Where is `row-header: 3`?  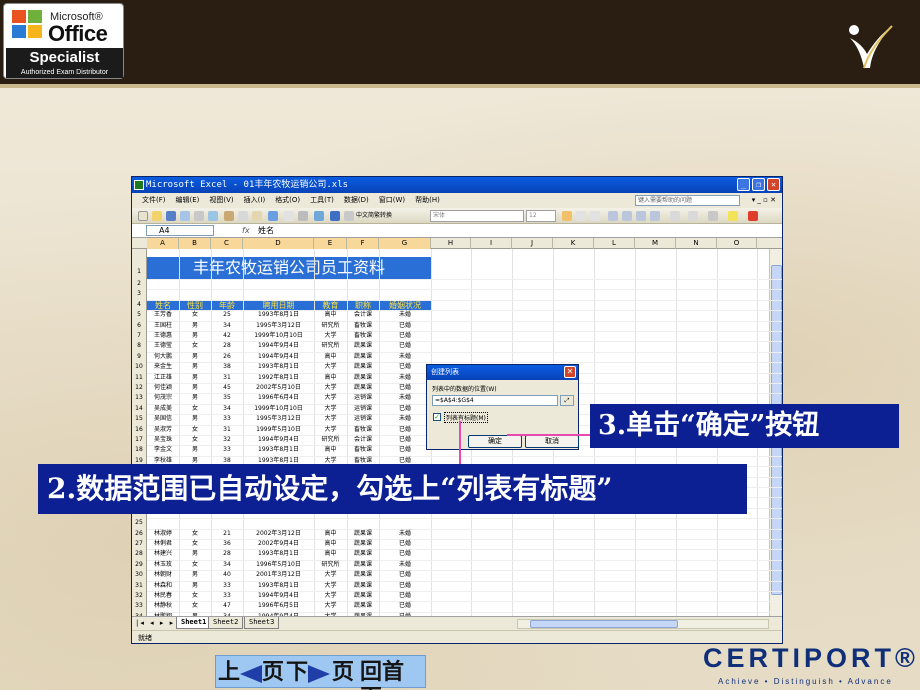 row-header: 3 is located at coordinates (139, 294).